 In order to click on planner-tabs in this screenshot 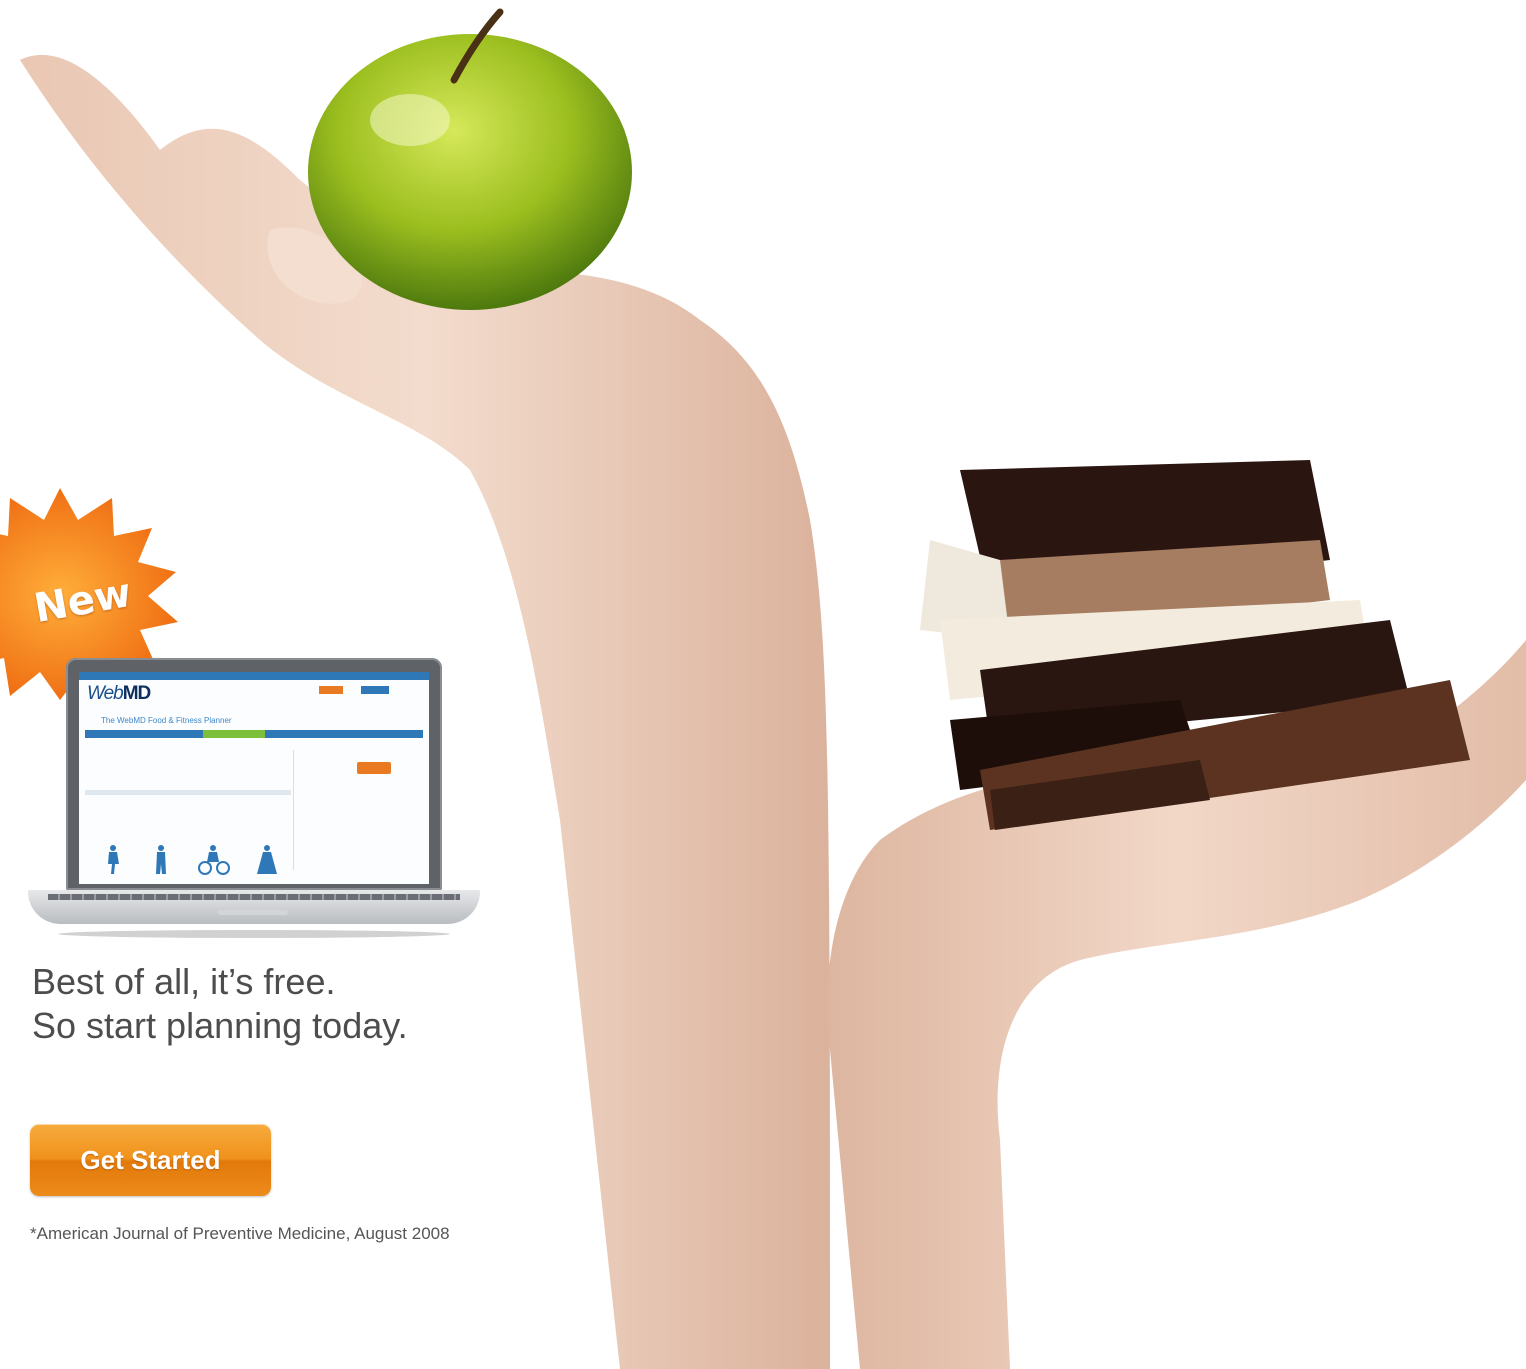, I will do `click(254, 734)`.